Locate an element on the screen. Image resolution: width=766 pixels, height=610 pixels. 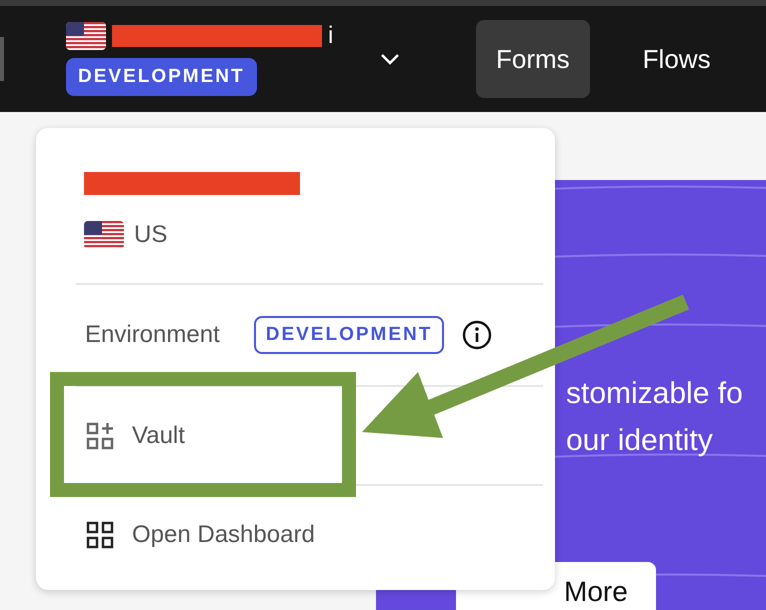
region-label: US is located at coordinates (151, 235).